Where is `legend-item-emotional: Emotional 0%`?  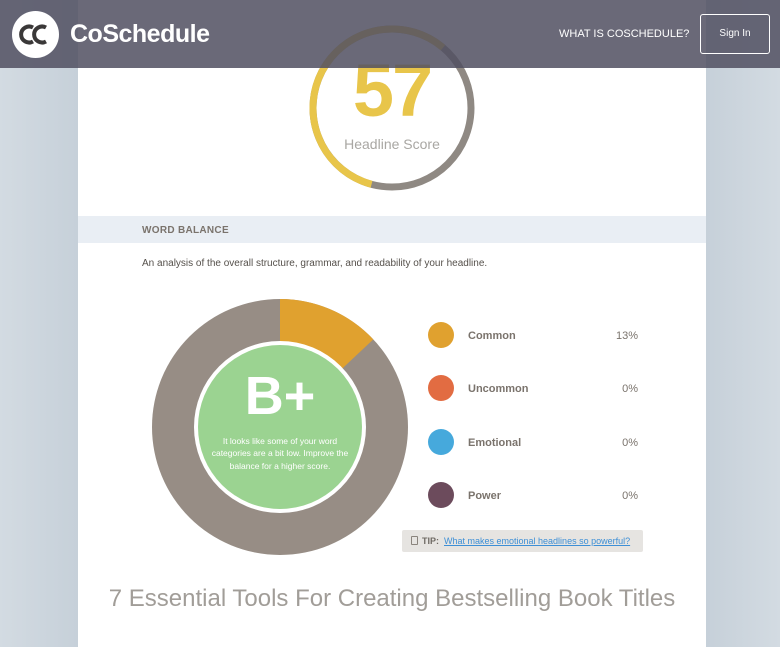
legend-item-emotional: Emotional 0% is located at coordinates (533, 455).